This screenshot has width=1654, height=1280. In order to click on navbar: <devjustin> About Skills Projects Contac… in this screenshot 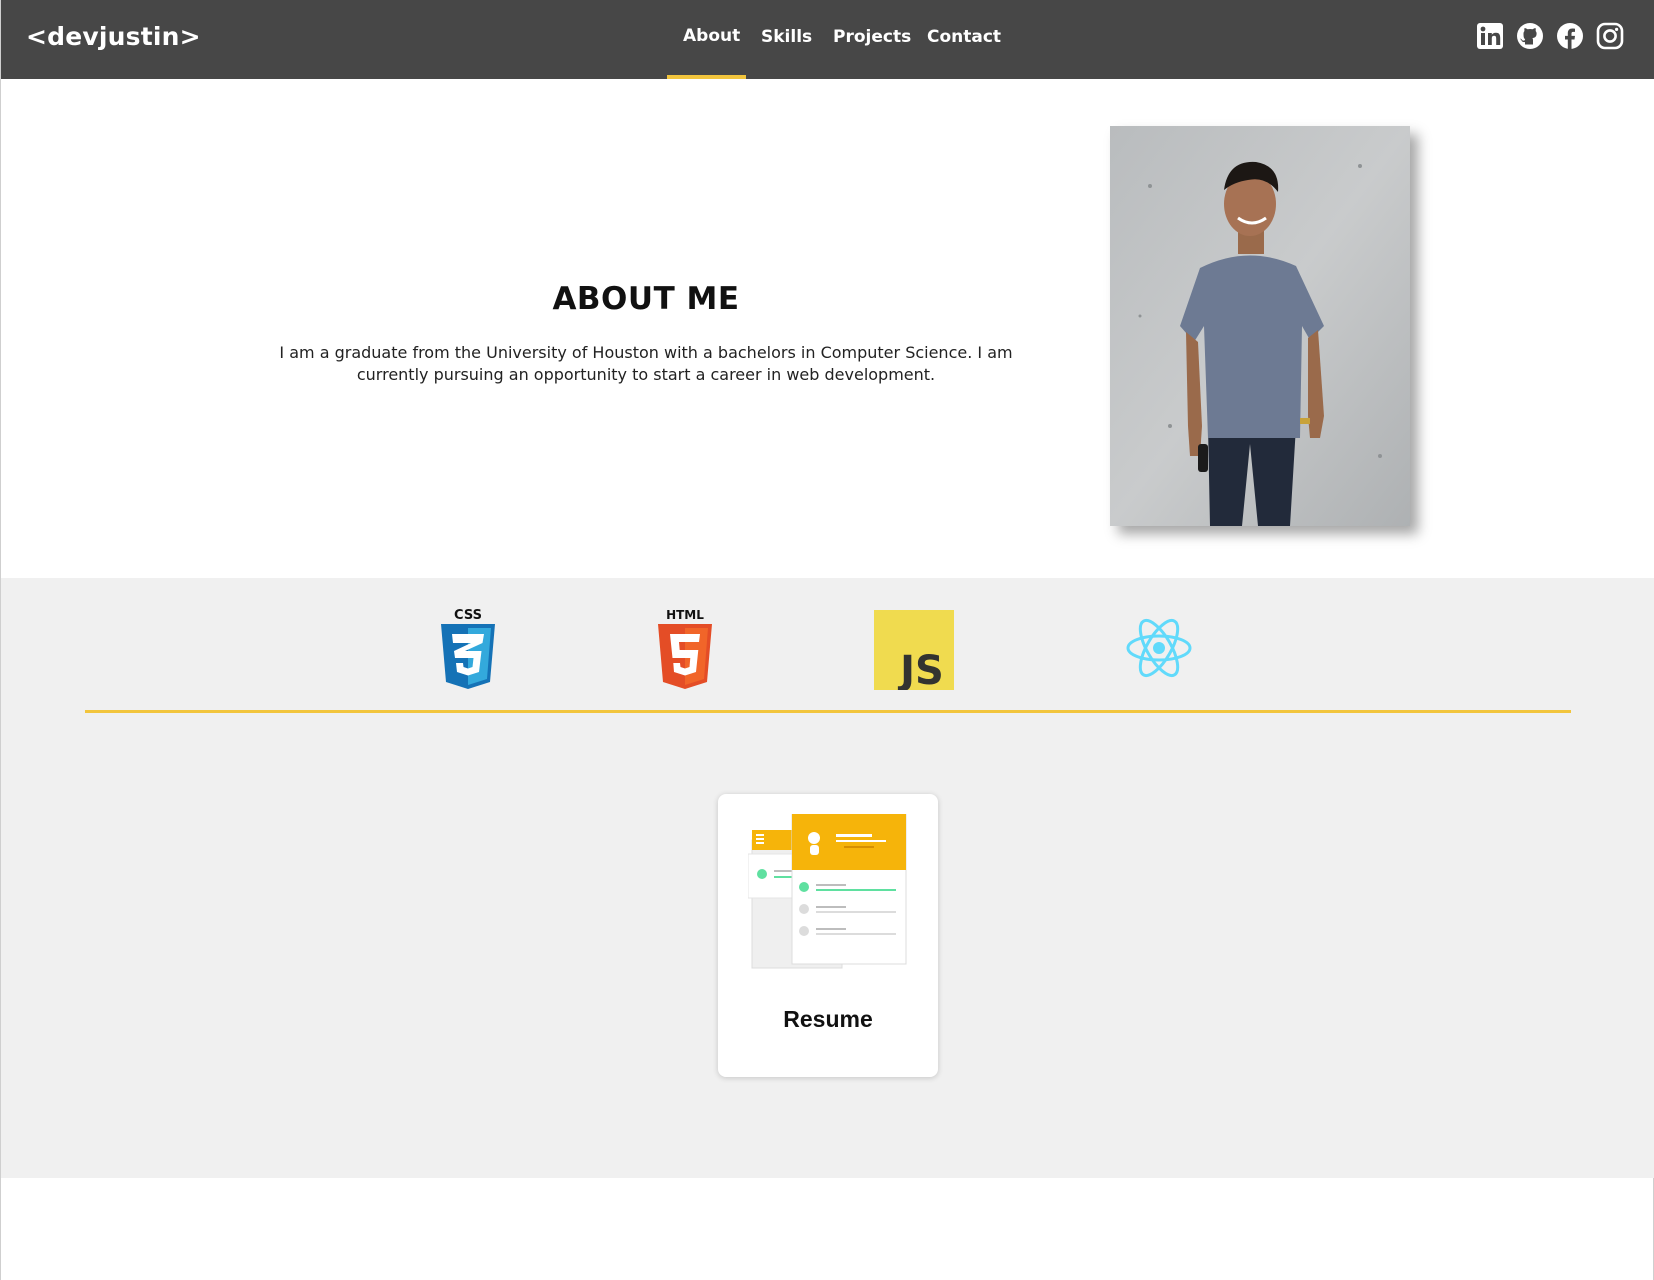, I will do `click(827, 39)`.